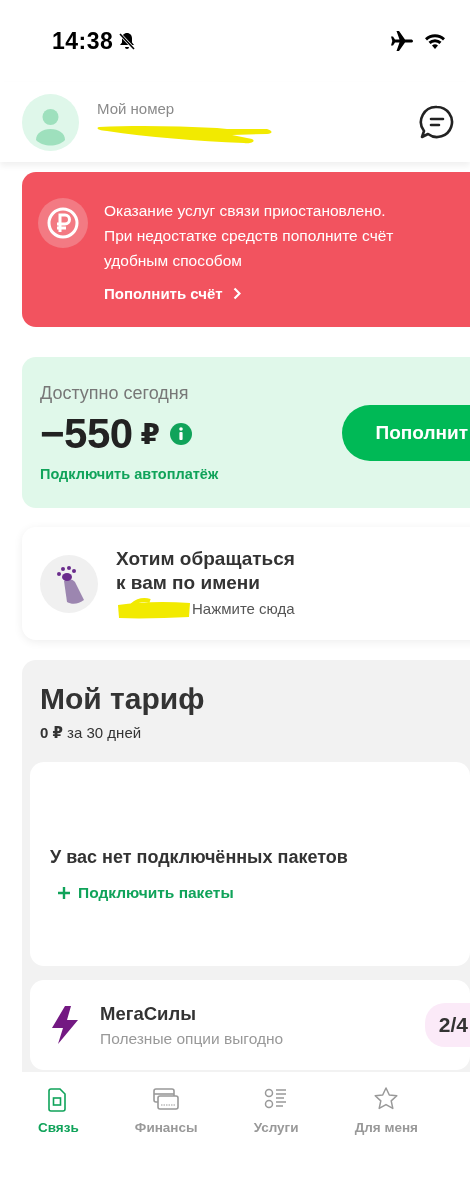 Image resolution: width=470 pixels, height=1200 pixels. Describe the element at coordinates (166, 1099) in the screenshot. I see `cards-icon` at that location.